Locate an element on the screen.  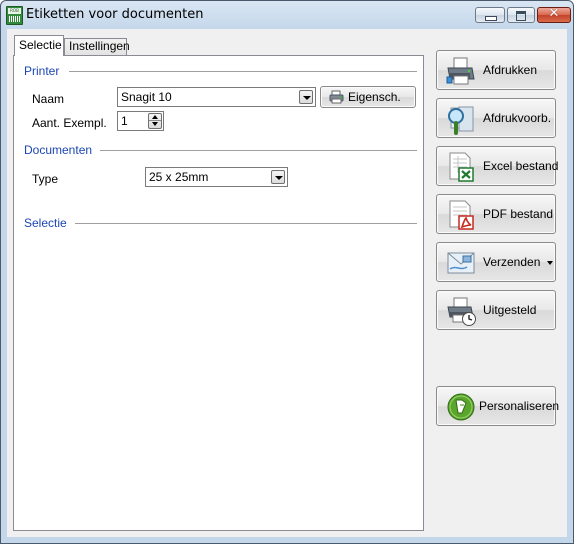
printer-name-value: Snagit 10 is located at coordinates (146, 97).